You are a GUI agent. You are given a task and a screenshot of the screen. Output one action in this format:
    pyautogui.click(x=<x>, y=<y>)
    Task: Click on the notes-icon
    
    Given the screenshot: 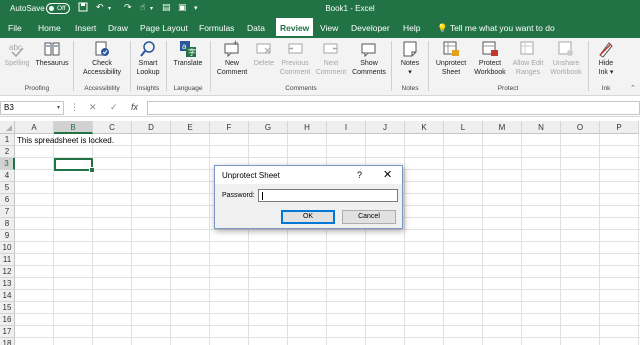 What is the action you would take?
    pyautogui.click(x=410, y=49)
    